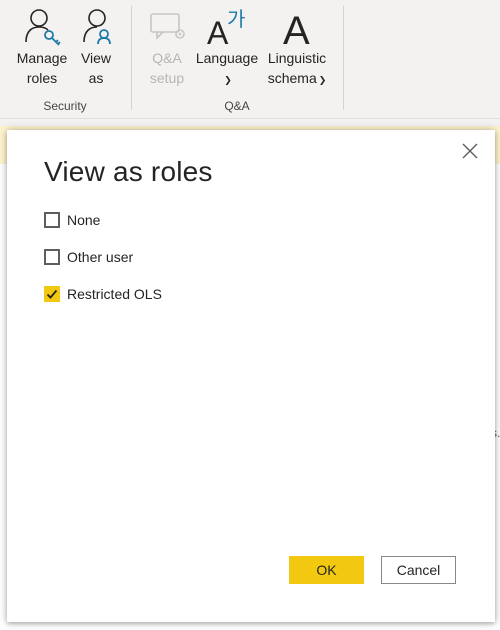 Image resolution: width=500 pixels, height=630 pixels. I want to click on close-button, so click(470, 151).